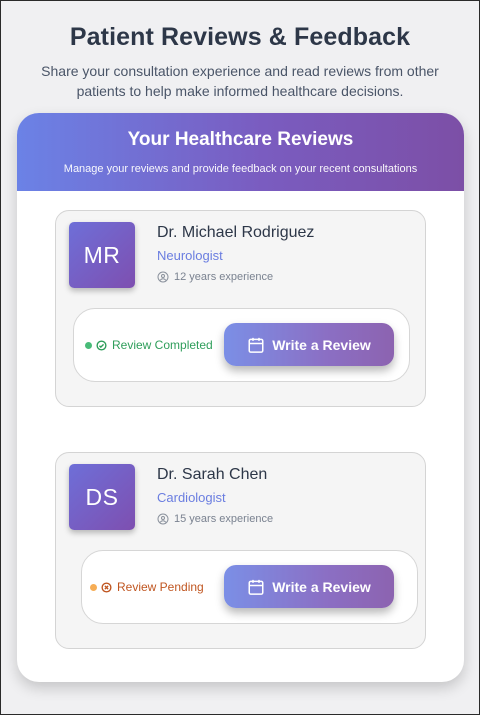  Describe the element at coordinates (160, 587) in the screenshot. I see `status-text: Review Pending` at that location.